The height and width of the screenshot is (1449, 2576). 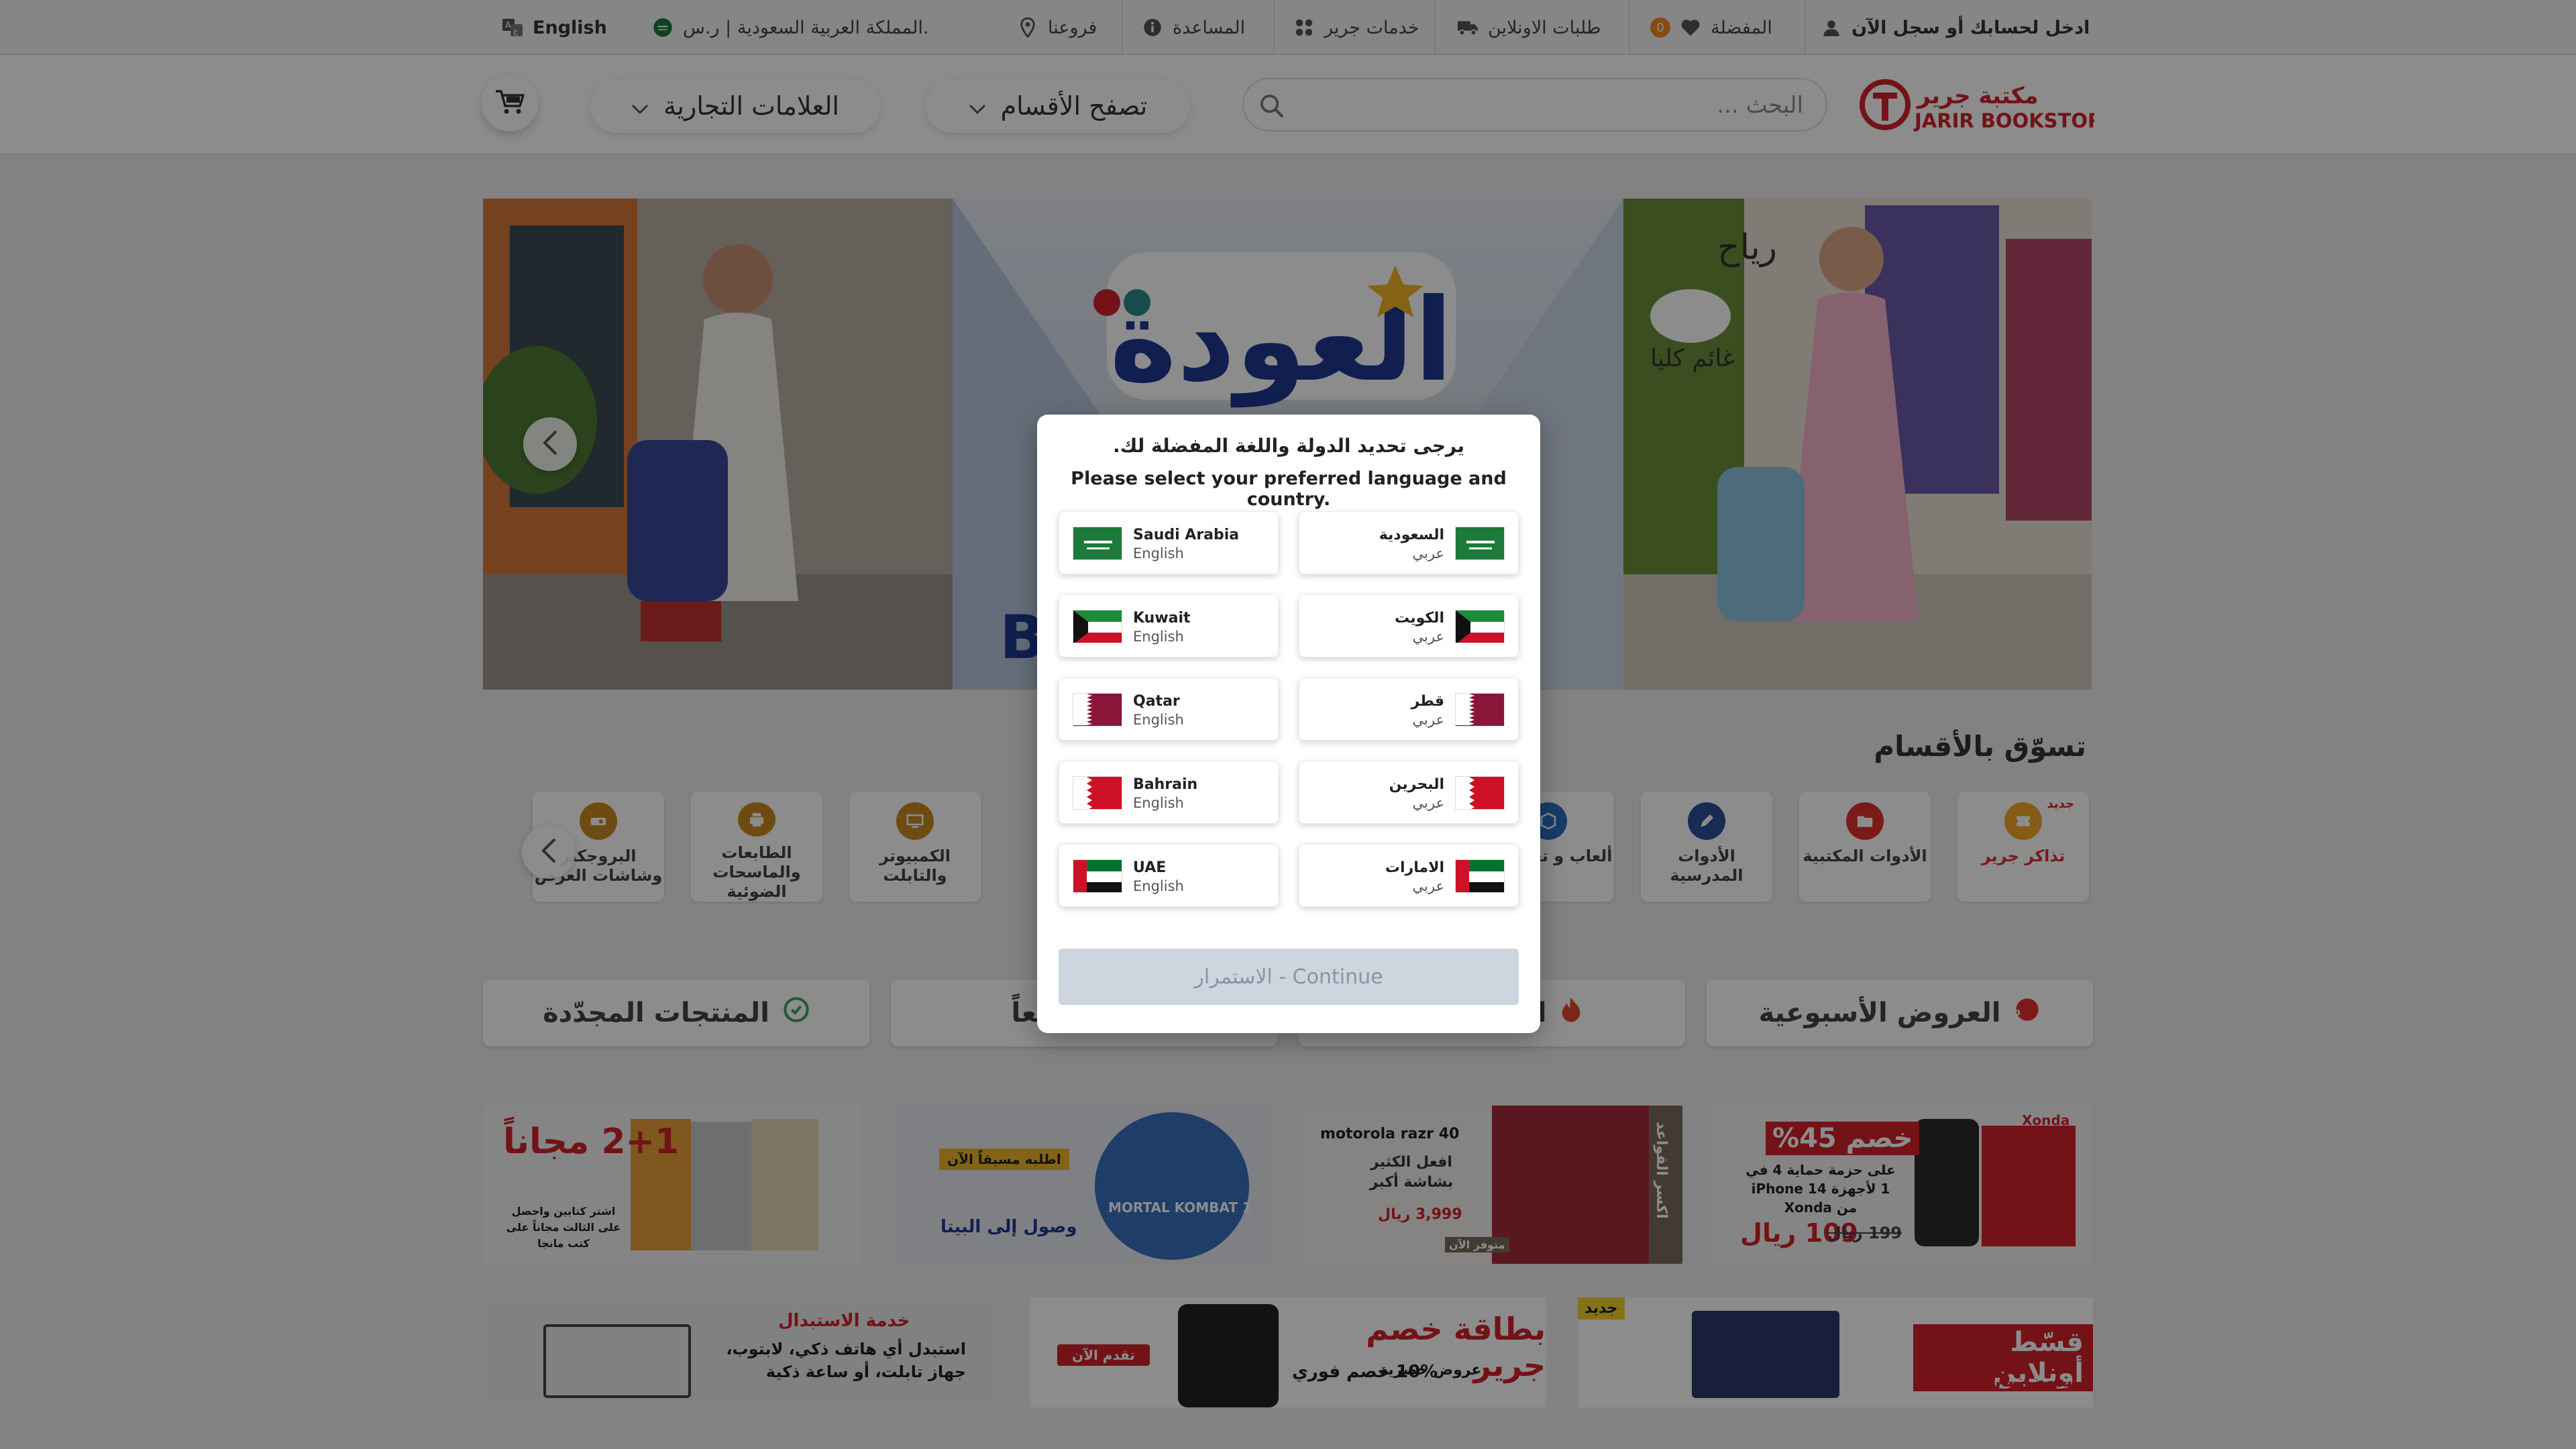 I want to click on option-qatar-arabic: قطر عربي, so click(x=1409, y=709).